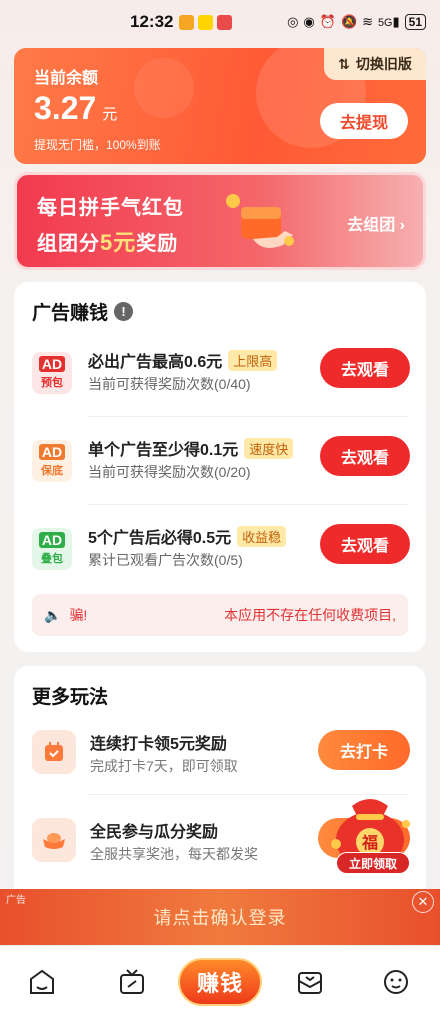 The width and height of the screenshot is (440, 1024). Describe the element at coordinates (376, 223) in the screenshot. I see `join-group-button: 去组团 ›` at that location.